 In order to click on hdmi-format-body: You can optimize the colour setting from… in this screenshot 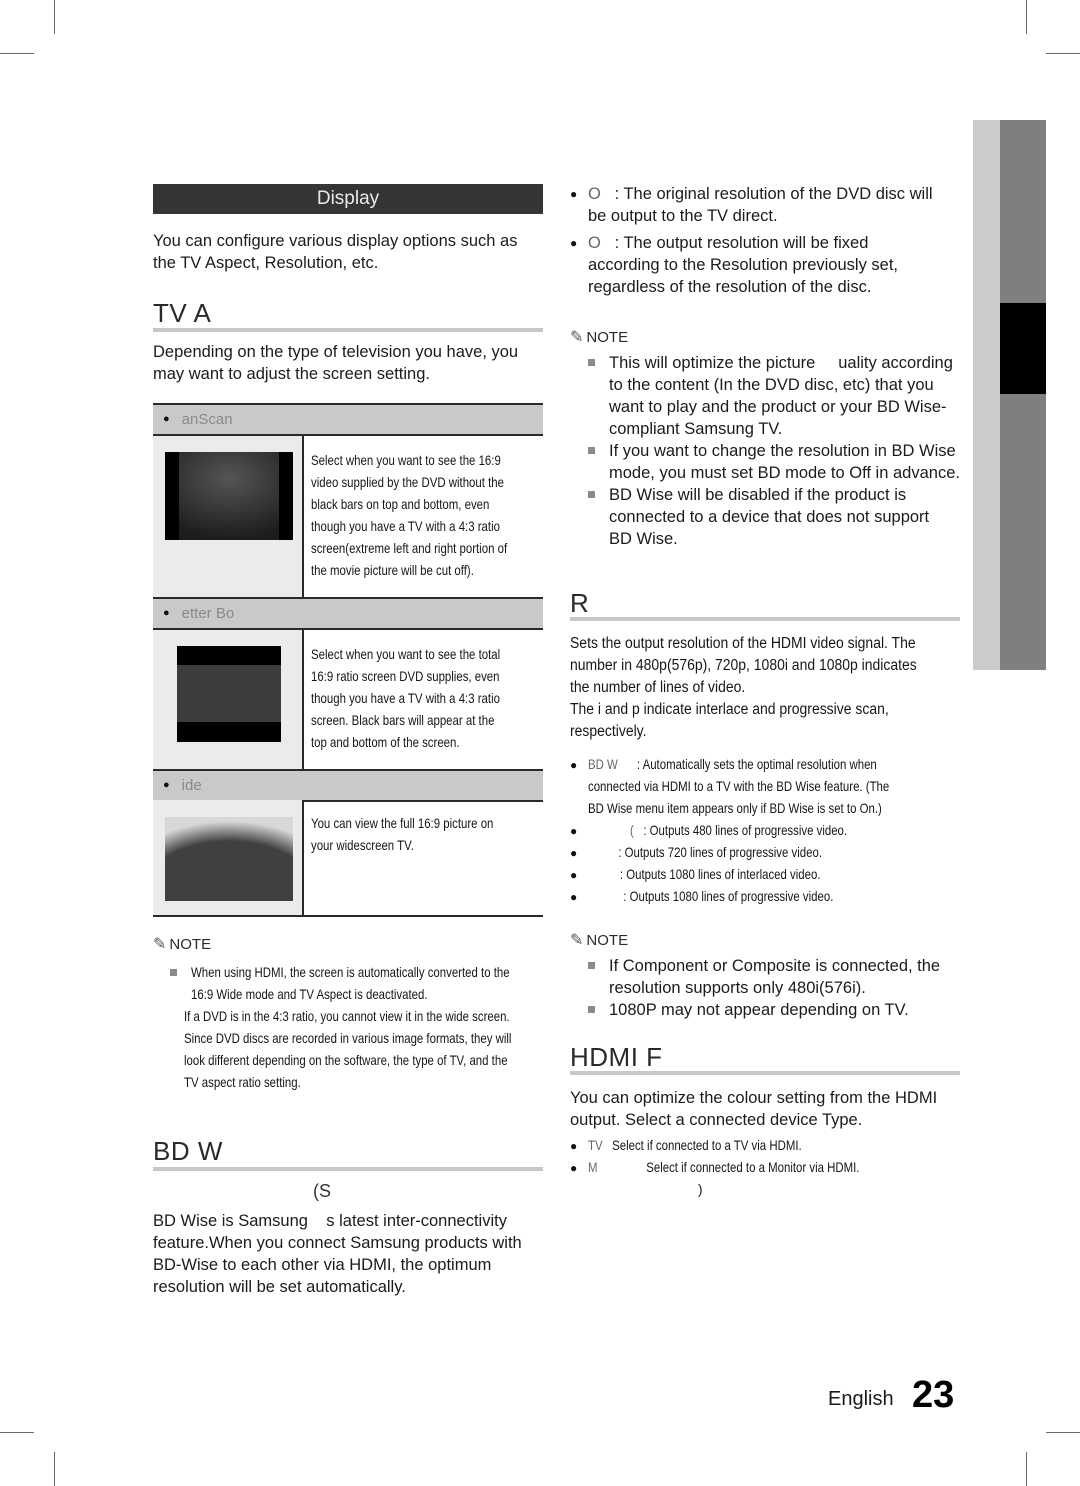, I will do `click(754, 1109)`.